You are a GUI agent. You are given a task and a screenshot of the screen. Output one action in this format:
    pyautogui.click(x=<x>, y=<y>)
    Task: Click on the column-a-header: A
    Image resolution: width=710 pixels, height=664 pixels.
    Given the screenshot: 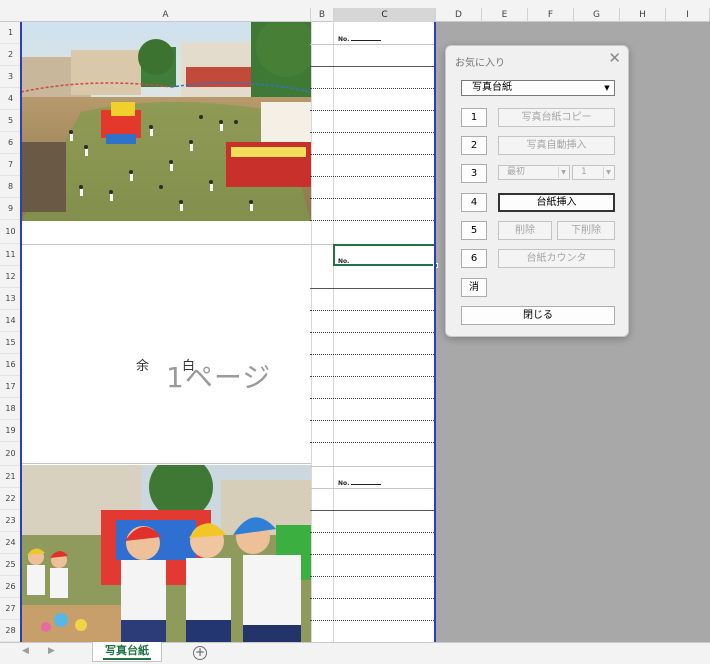 What is the action you would take?
    pyautogui.click(x=166, y=15)
    